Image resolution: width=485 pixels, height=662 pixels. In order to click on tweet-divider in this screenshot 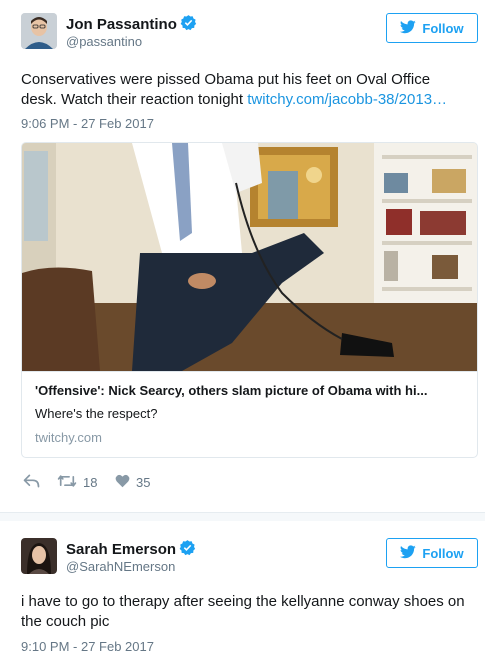, I will do `click(242, 516)`.